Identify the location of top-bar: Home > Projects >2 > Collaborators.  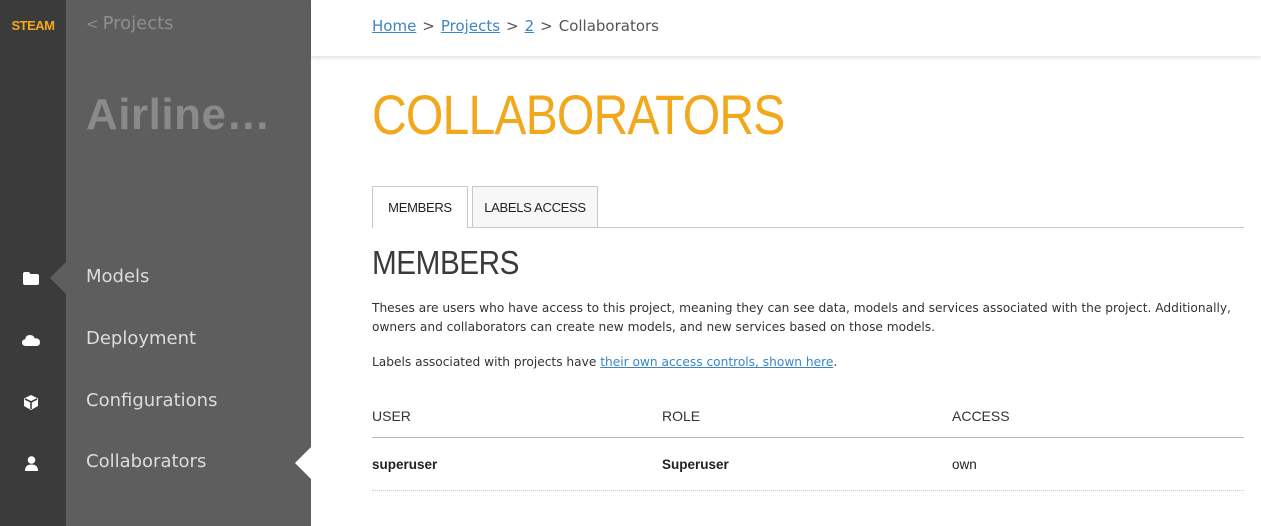
(786, 28).